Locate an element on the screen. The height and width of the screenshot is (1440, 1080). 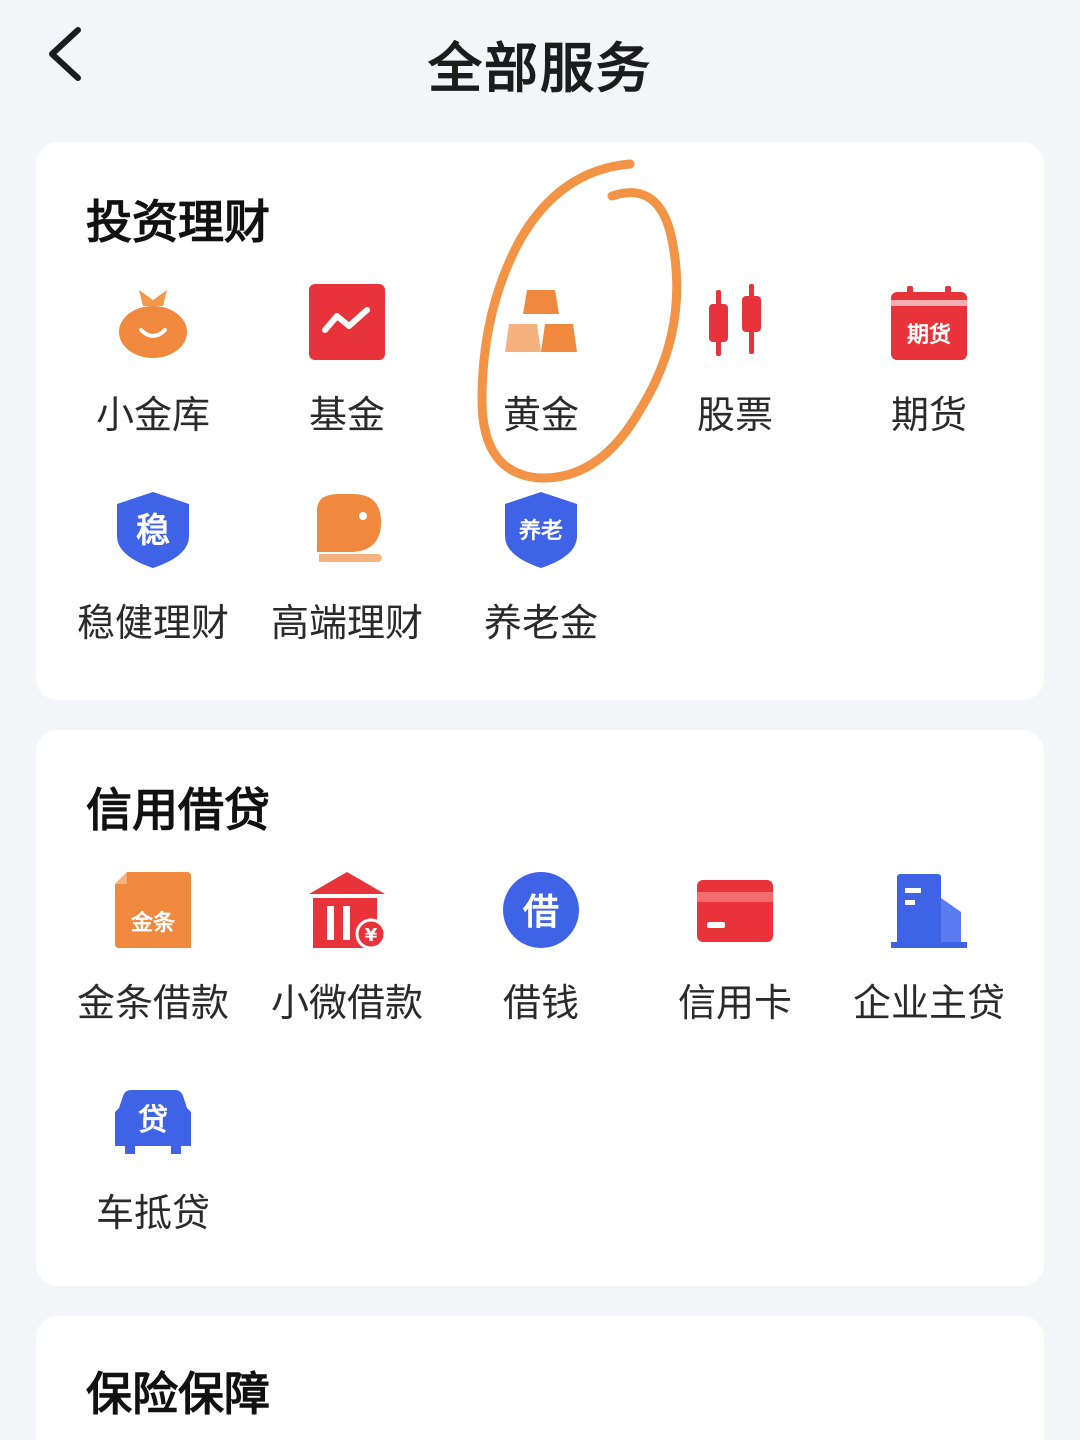
service-item-micro-loan: ¥ 小微借款 is located at coordinates (347, 962).